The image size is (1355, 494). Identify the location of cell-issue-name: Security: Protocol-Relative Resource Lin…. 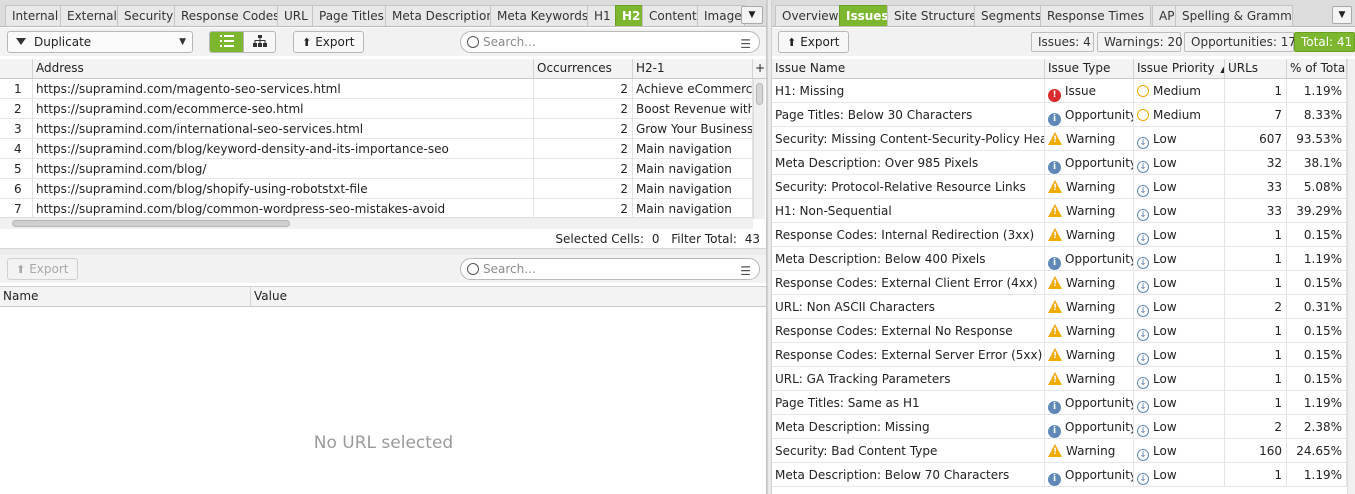
(908, 187).